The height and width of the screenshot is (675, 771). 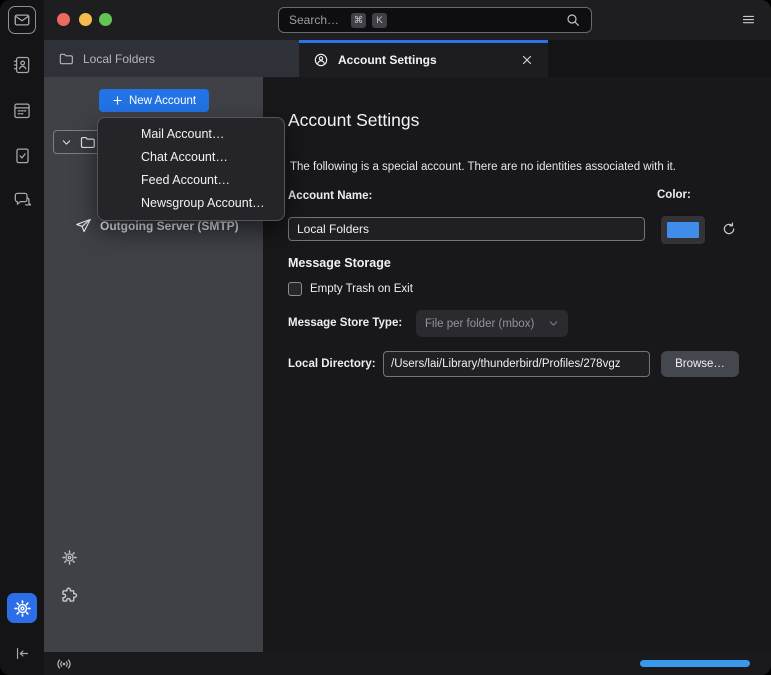 What do you see at coordinates (361, 289) in the screenshot?
I see `empty-trash-label: Empty Trash on Exit` at bounding box center [361, 289].